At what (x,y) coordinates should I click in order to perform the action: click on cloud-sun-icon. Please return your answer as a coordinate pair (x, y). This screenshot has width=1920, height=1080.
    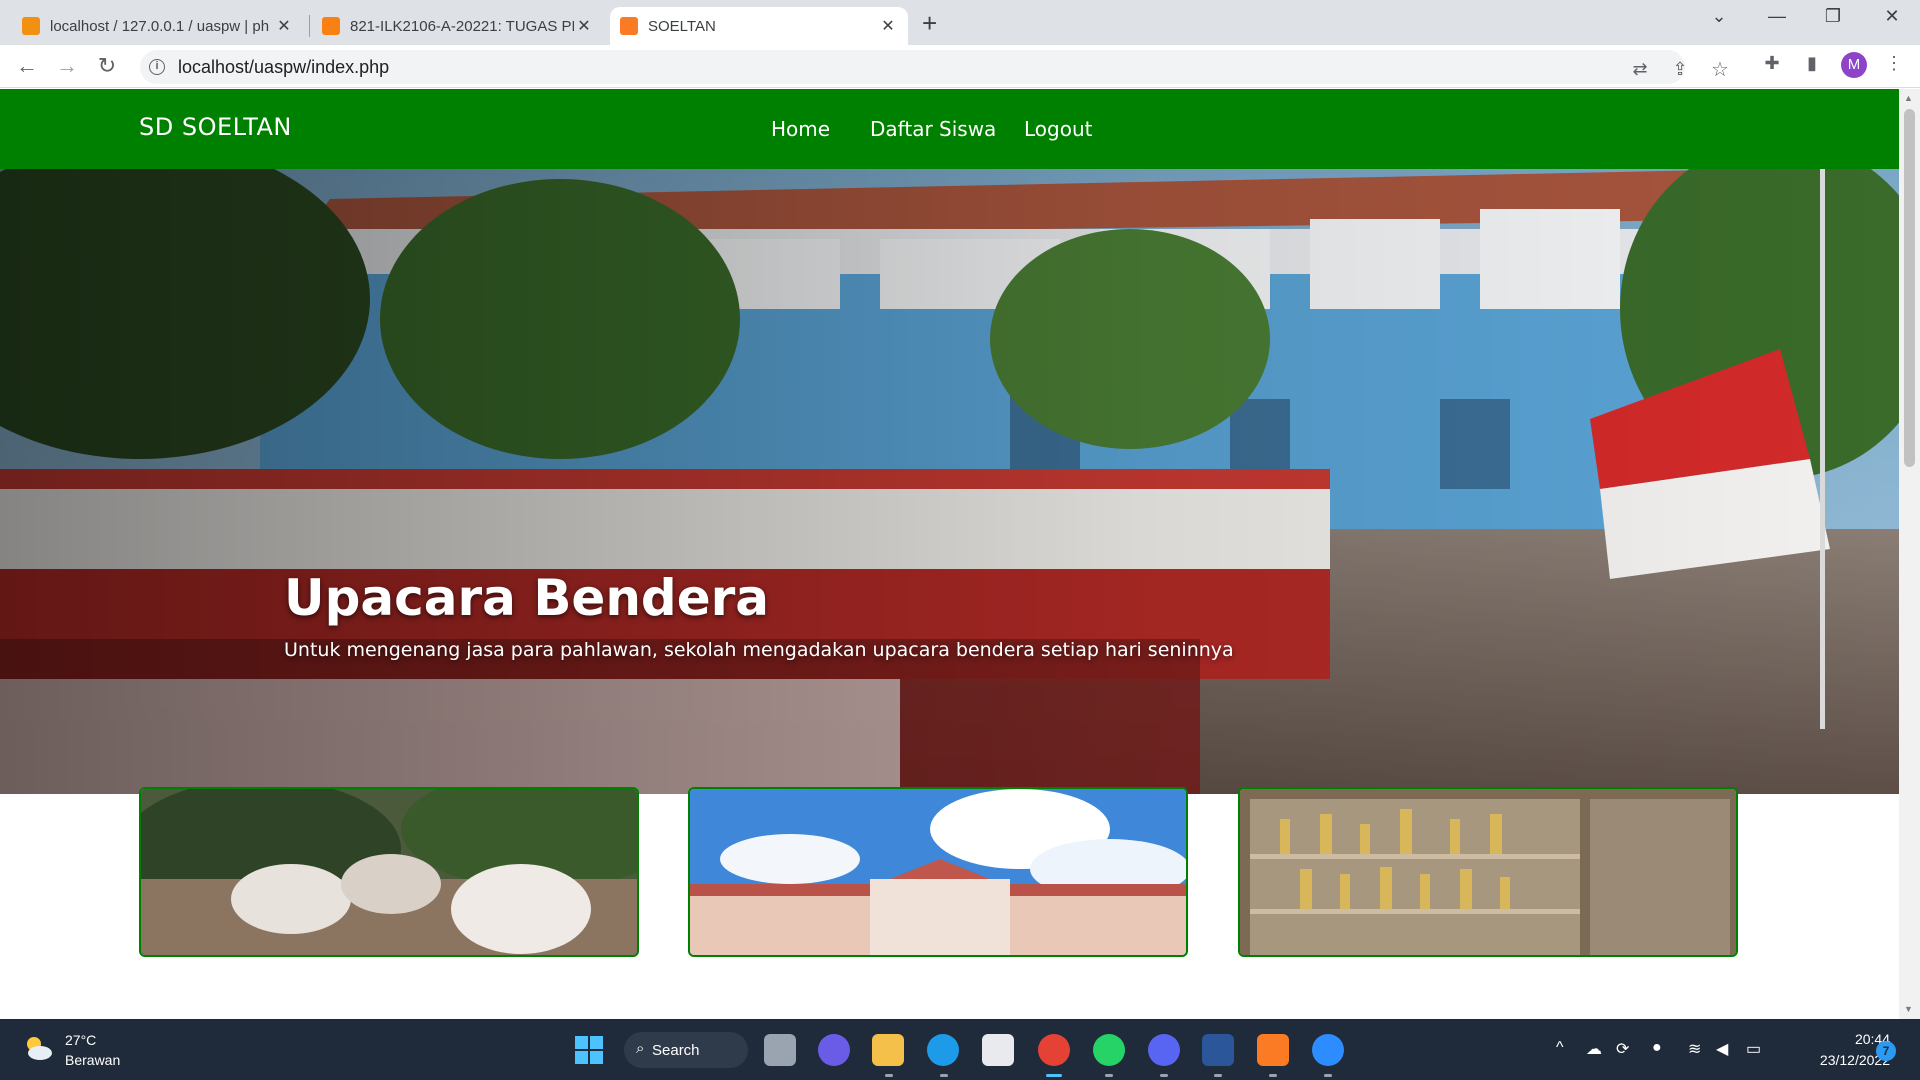
    Looking at the image, I should click on (38, 1048).